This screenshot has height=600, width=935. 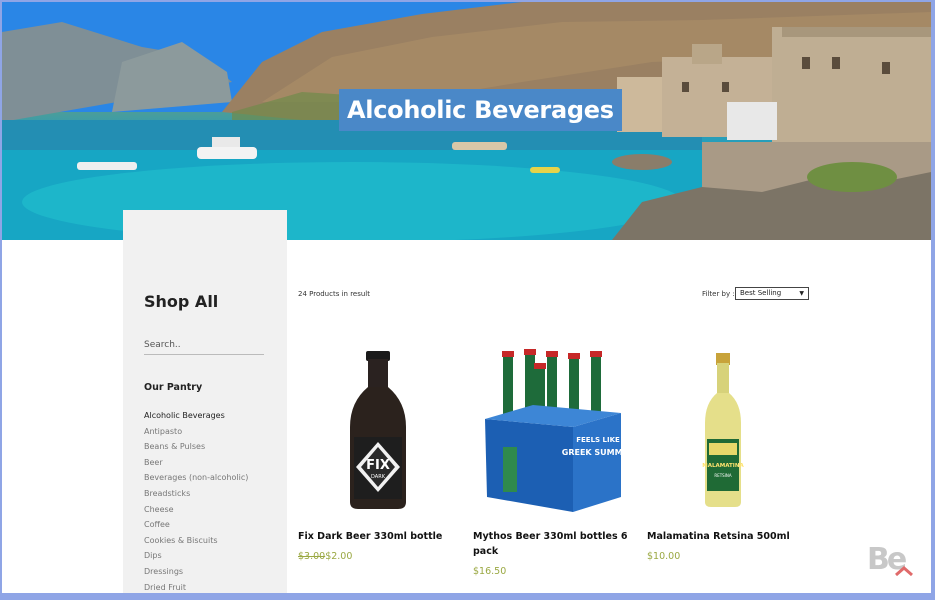 I want to click on category-item-alcoholic-beverages: Alcoholic Beverages, so click(x=196, y=416).